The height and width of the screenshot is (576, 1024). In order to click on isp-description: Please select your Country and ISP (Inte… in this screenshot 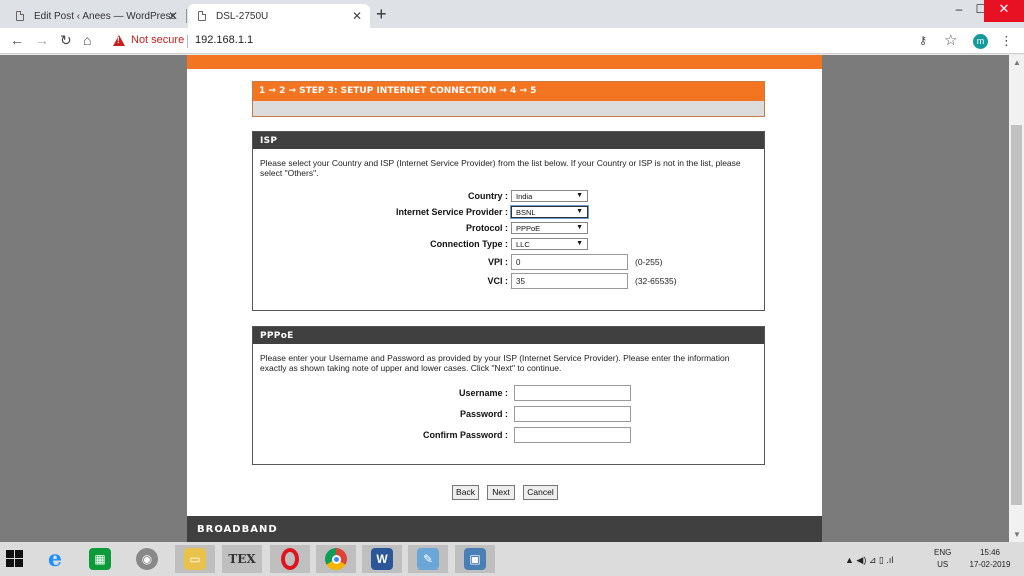, I will do `click(500, 168)`.